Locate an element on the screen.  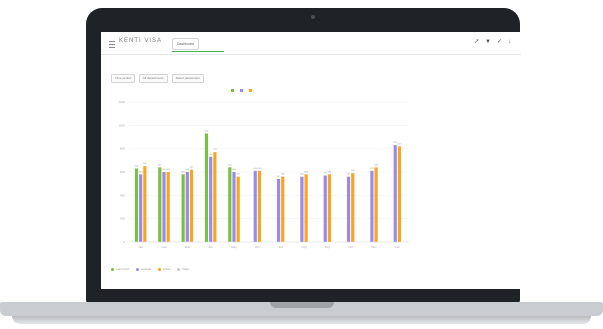
x-tick-label: Apr is located at coordinates (210, 247).